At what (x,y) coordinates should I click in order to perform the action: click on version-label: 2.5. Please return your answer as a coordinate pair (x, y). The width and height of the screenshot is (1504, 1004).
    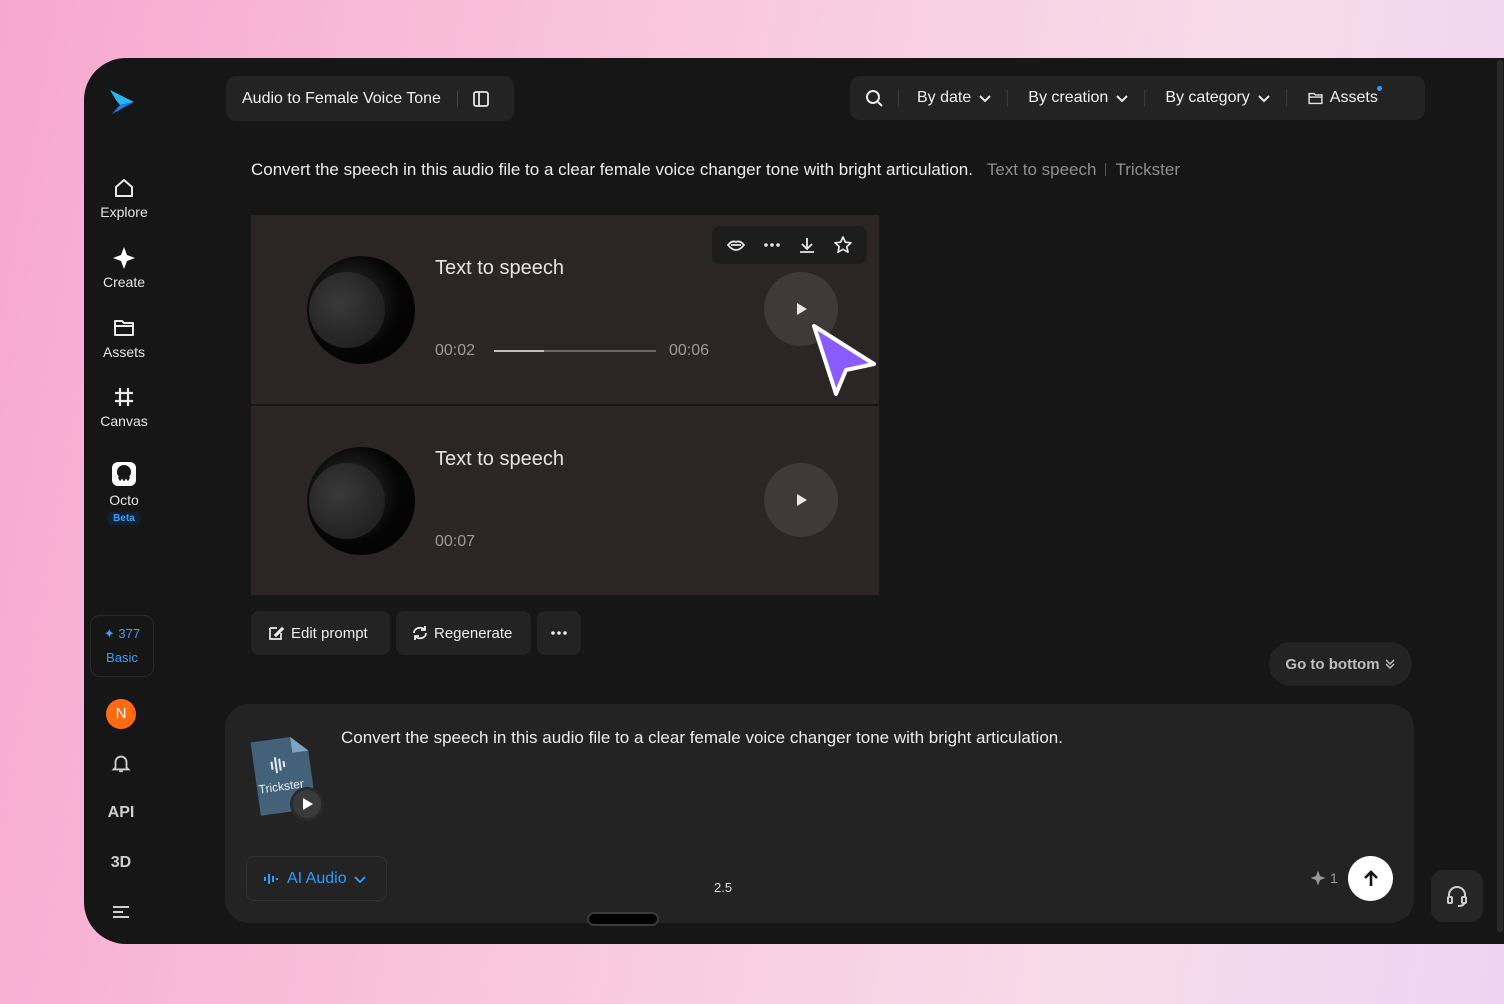
    Looking at the image, I should click on (723, 887).